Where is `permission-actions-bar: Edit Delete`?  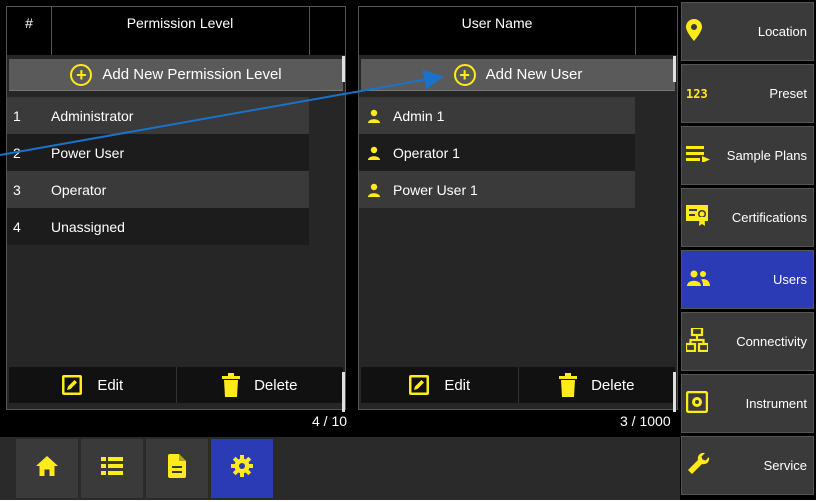
permission-actions-bar: Edit Delete is located at coordinates (176, 385).